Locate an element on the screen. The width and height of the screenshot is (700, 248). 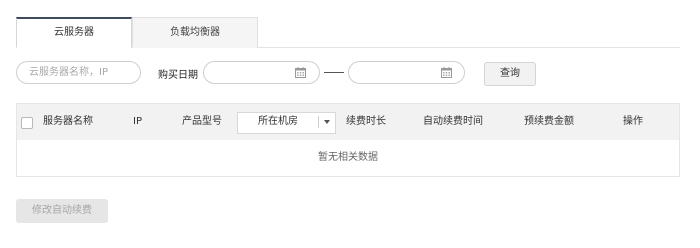
room-filter-select: 所在机房 is located at coordinates (286, 123).